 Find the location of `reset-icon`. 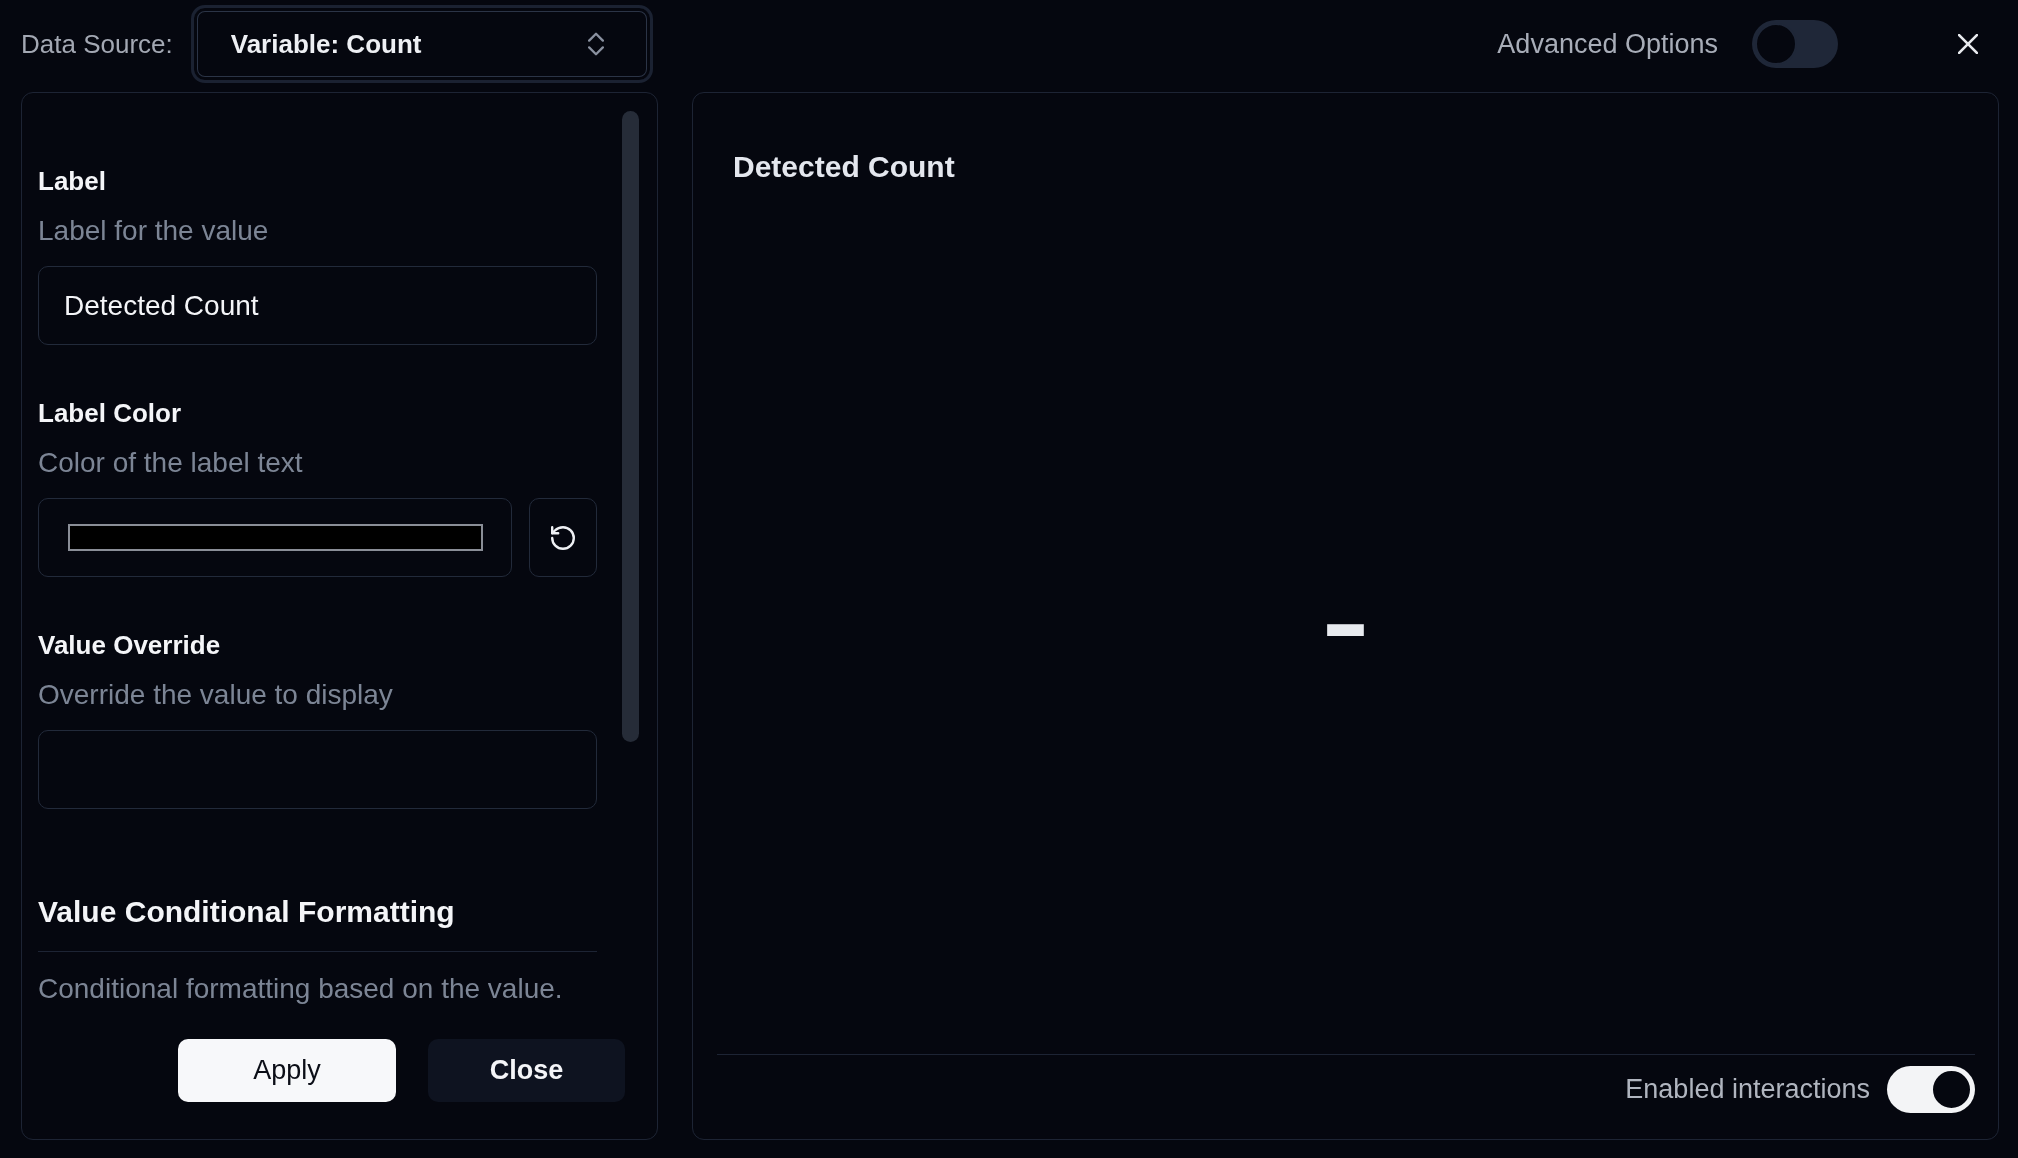

reset-icon is located at coordinates (563, 537).